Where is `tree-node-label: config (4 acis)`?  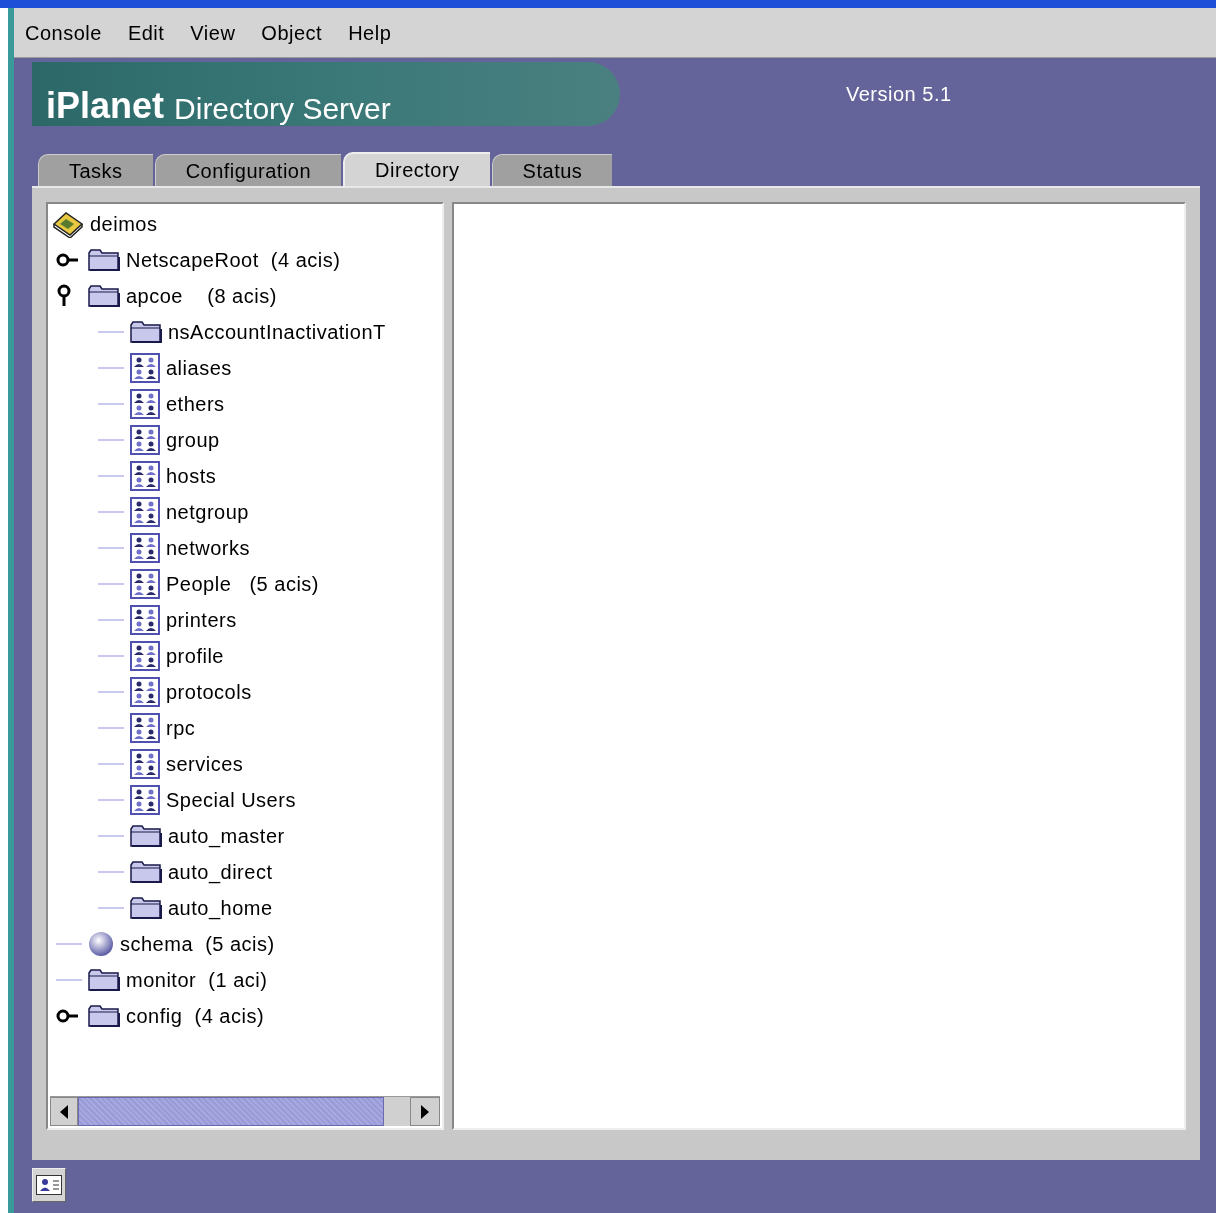
tree-node-label: config (4 acis) is located at coordinates (195, 1016).